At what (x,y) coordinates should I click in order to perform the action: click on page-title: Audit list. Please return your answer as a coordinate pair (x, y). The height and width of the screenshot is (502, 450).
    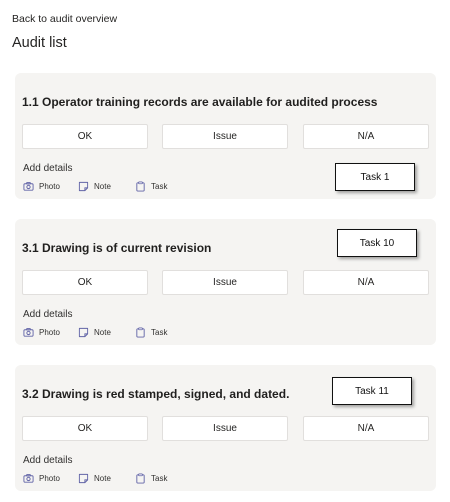
    Looking at the image, I should click on (39, 43).